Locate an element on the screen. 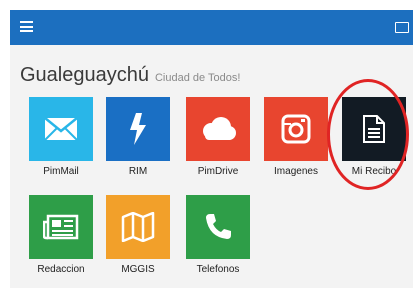 The image size is (413, 290). page-title: Gualeguaychú Ciudad de Todos! is located at coordinates (130, 75).